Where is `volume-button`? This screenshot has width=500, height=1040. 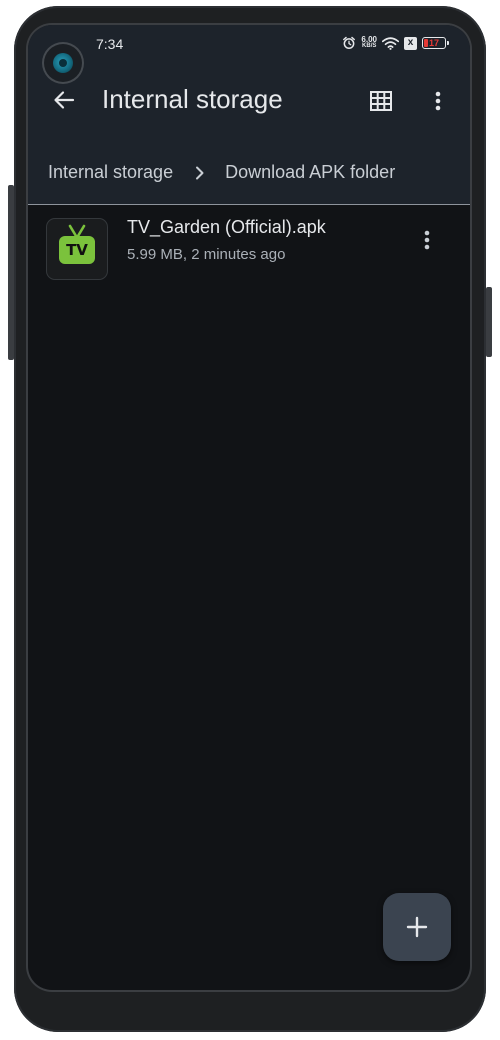
volume-button is located at coordinates (11, 272).